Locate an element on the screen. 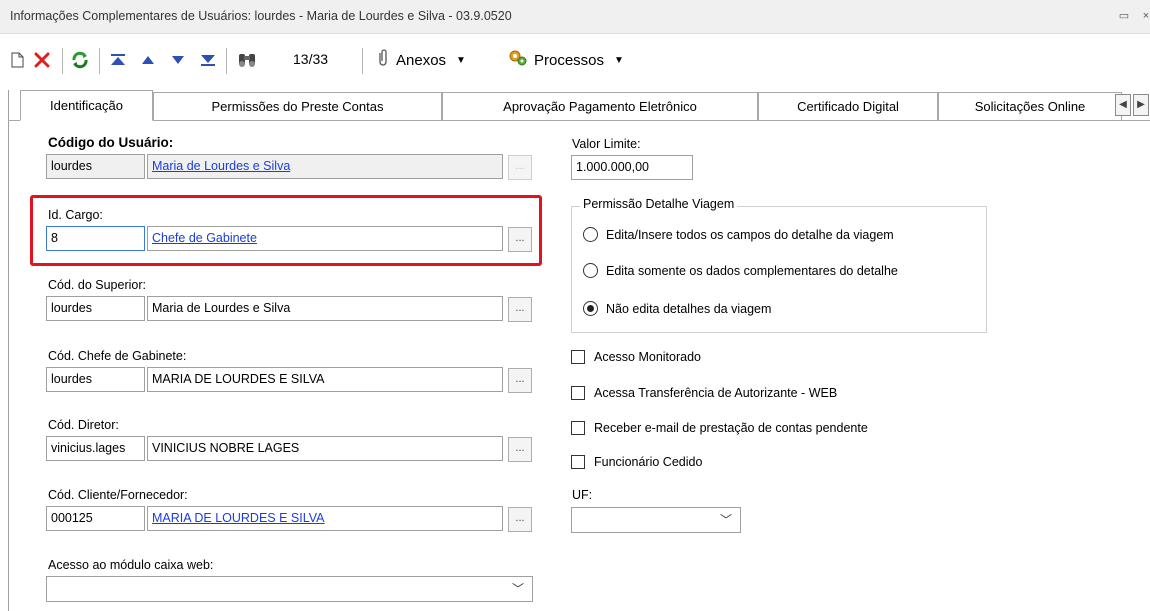  valor-limite-label: Valor Limite: is located at coordinates (606, 144).